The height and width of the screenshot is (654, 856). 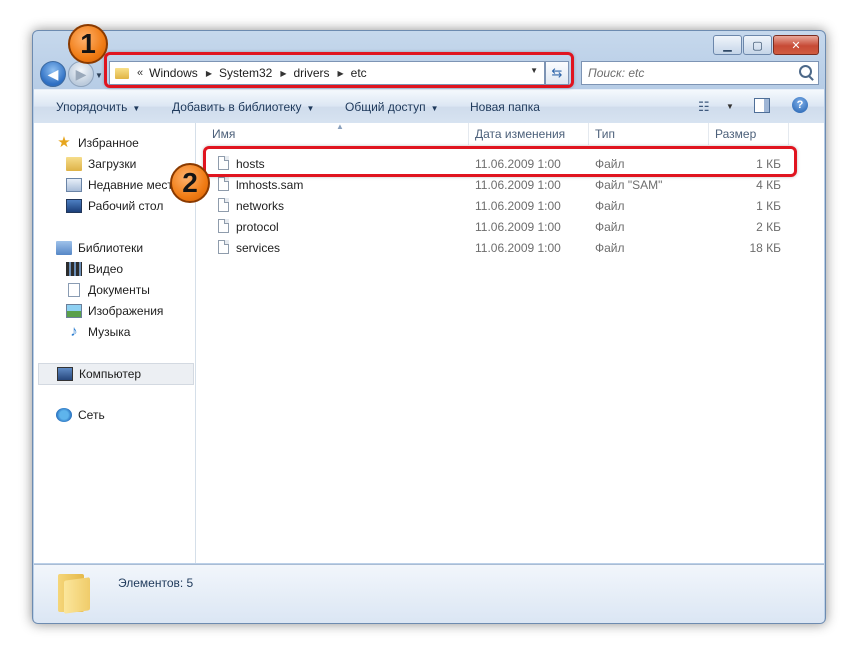 I want to click on nav-downloads-label: Загрузки, so click(x=112, y=164).